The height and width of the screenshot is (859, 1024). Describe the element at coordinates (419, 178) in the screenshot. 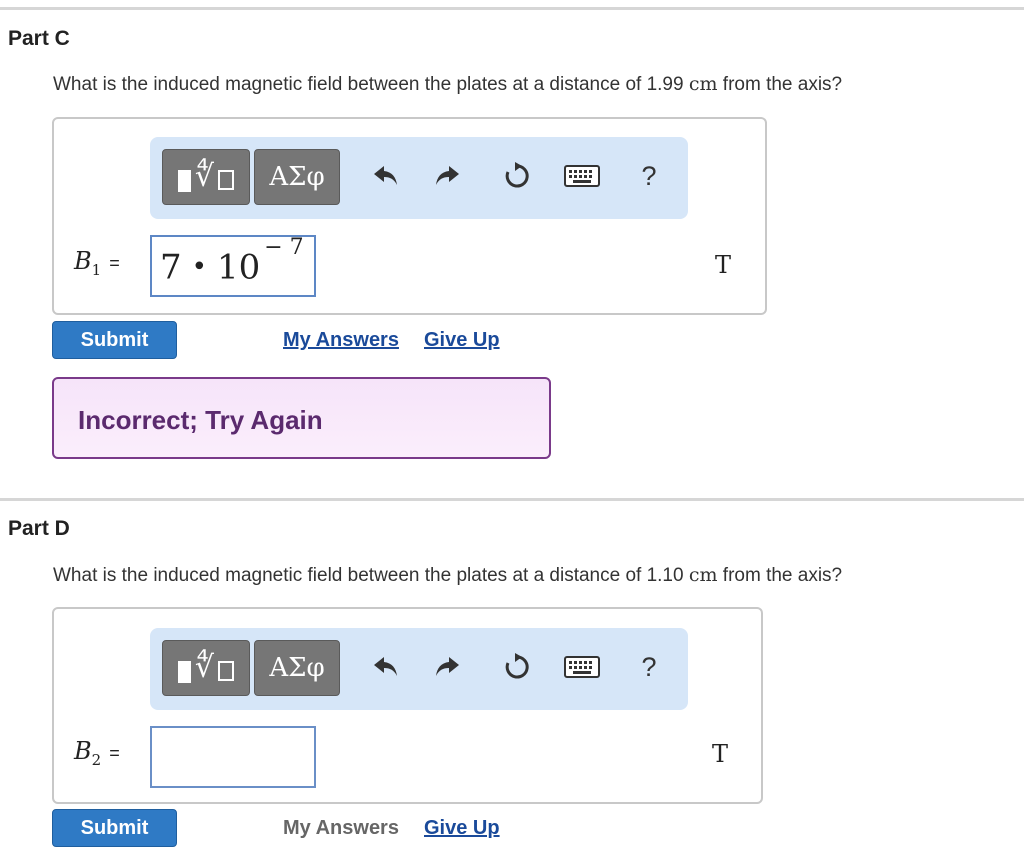

I see `part-c-toolbar: ∜ ΑΣφ ?` at that location.